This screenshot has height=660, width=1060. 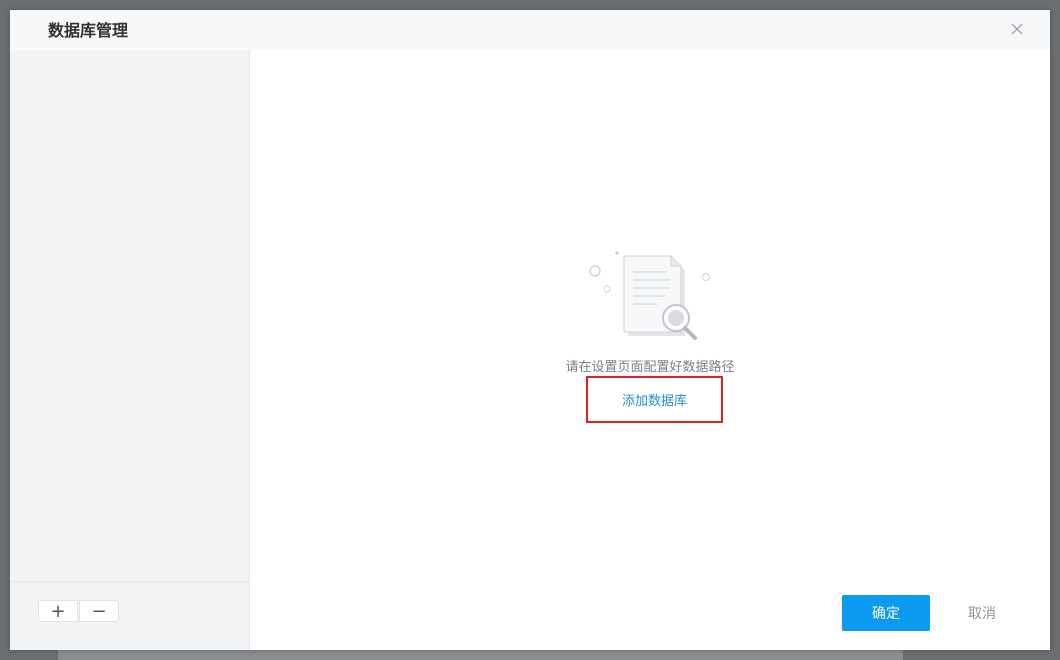 I want to click on close-button, so click(x=1017, y=28).